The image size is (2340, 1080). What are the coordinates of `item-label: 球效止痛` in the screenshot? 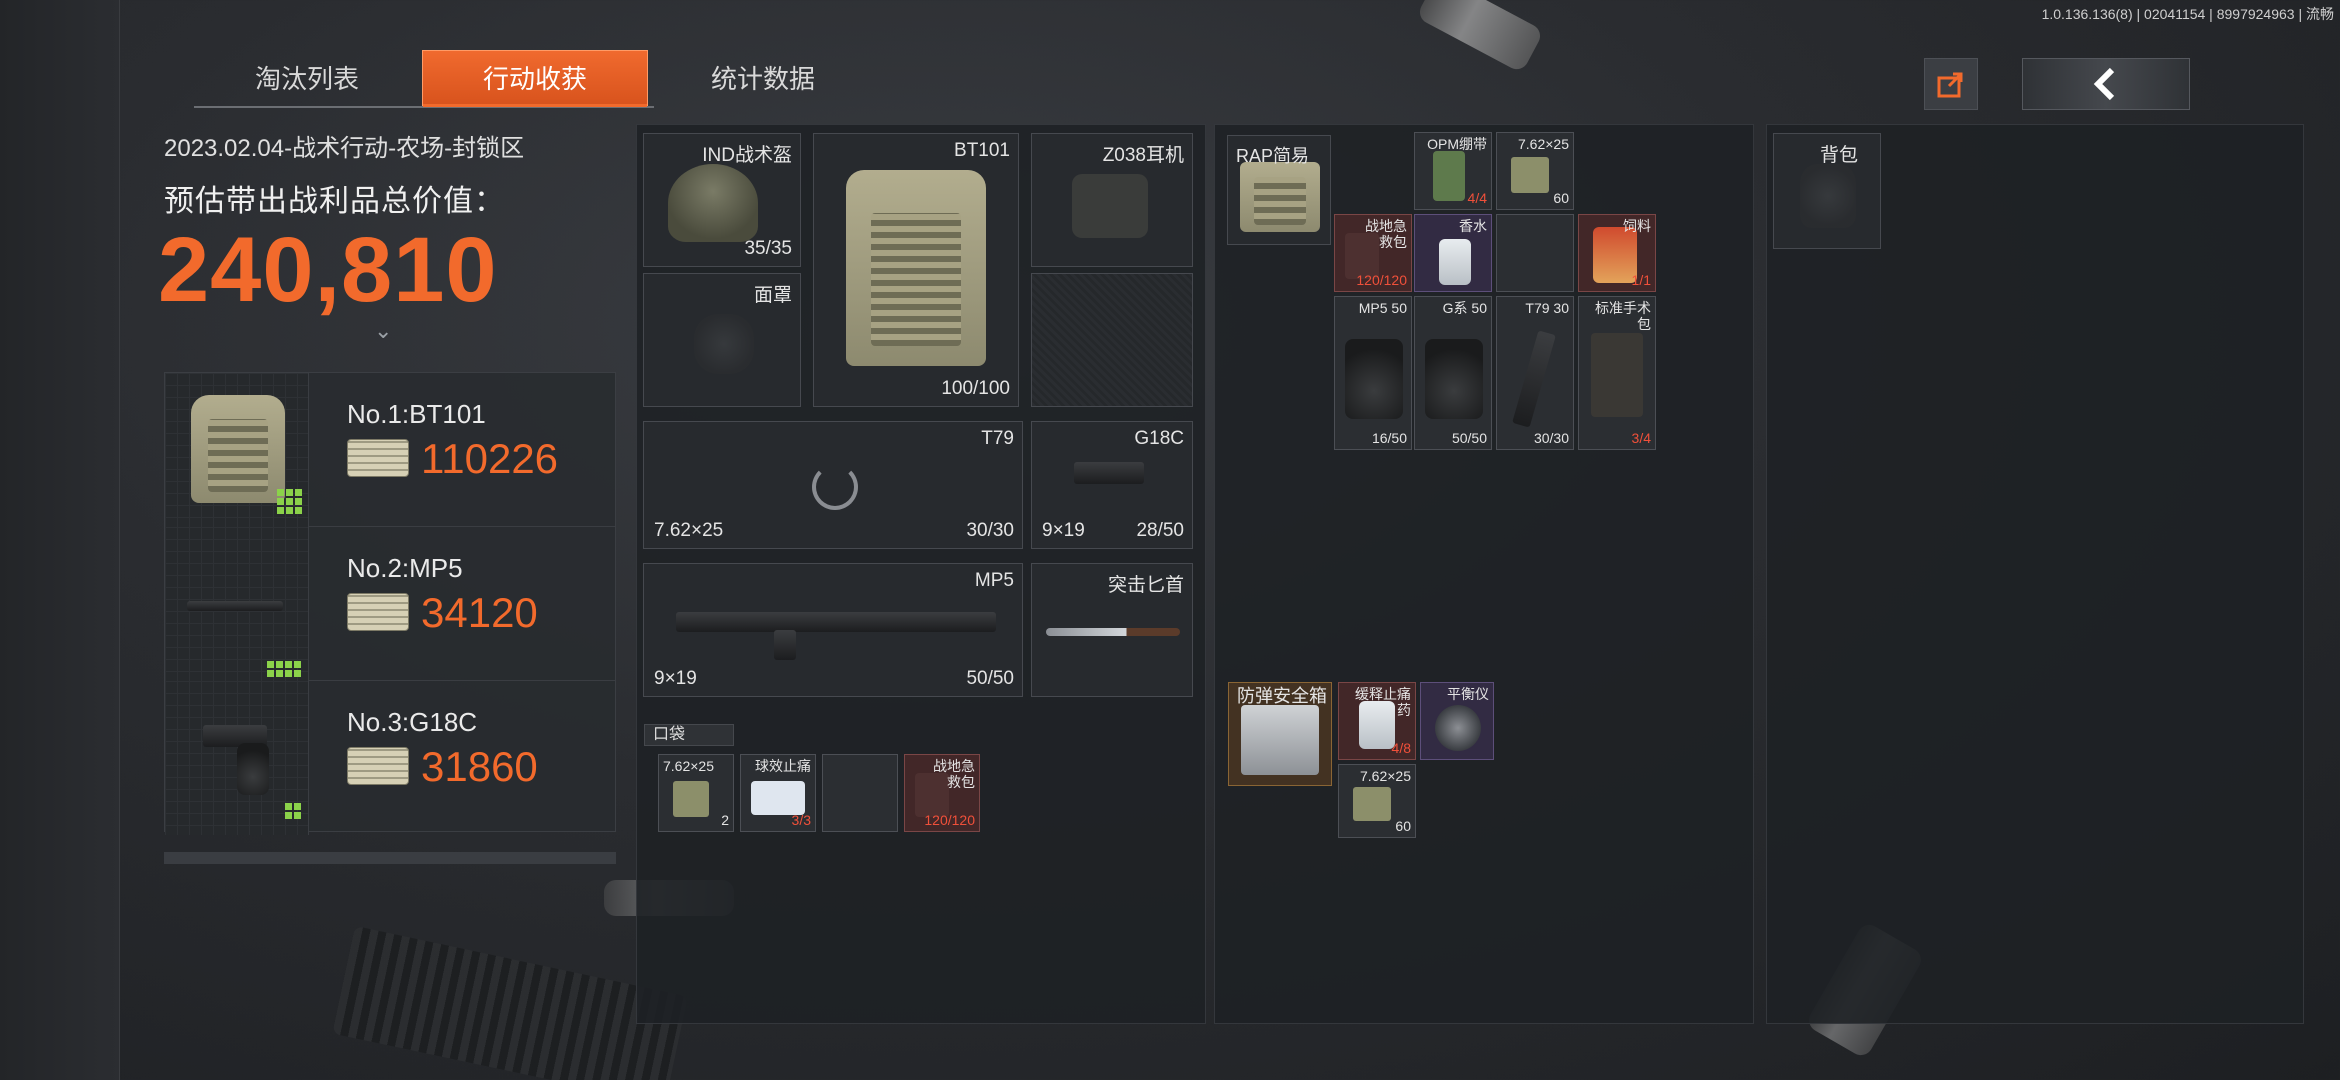 It's located at (783, 766).